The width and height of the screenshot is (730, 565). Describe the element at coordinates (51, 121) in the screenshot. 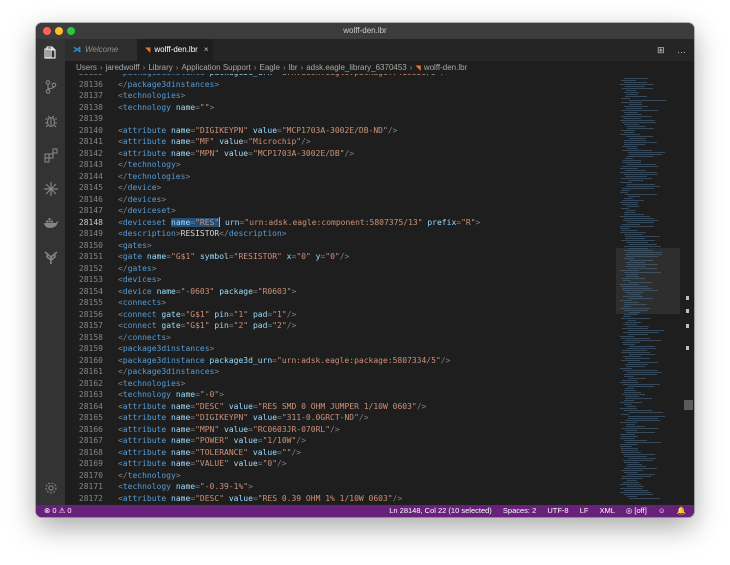

I see `debug-icon` at that location.